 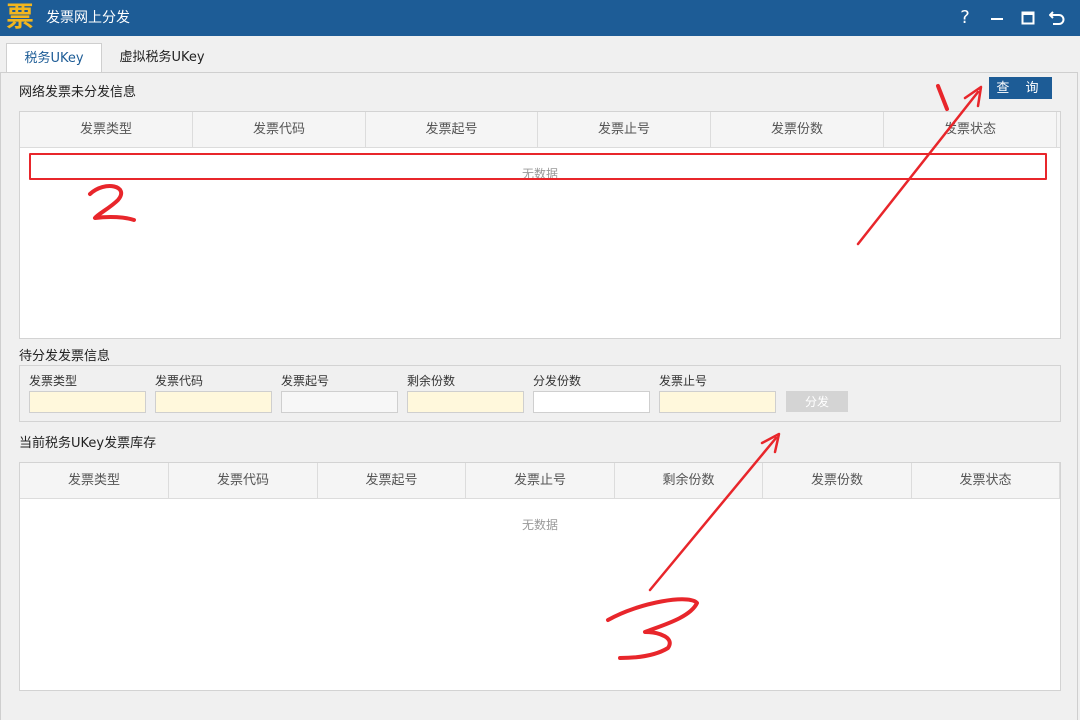 I want to click on online-grid-header: 发票类型 发票代码 发票起号 发票止号 发票份数 发票状态, so click(x=540, y=130).